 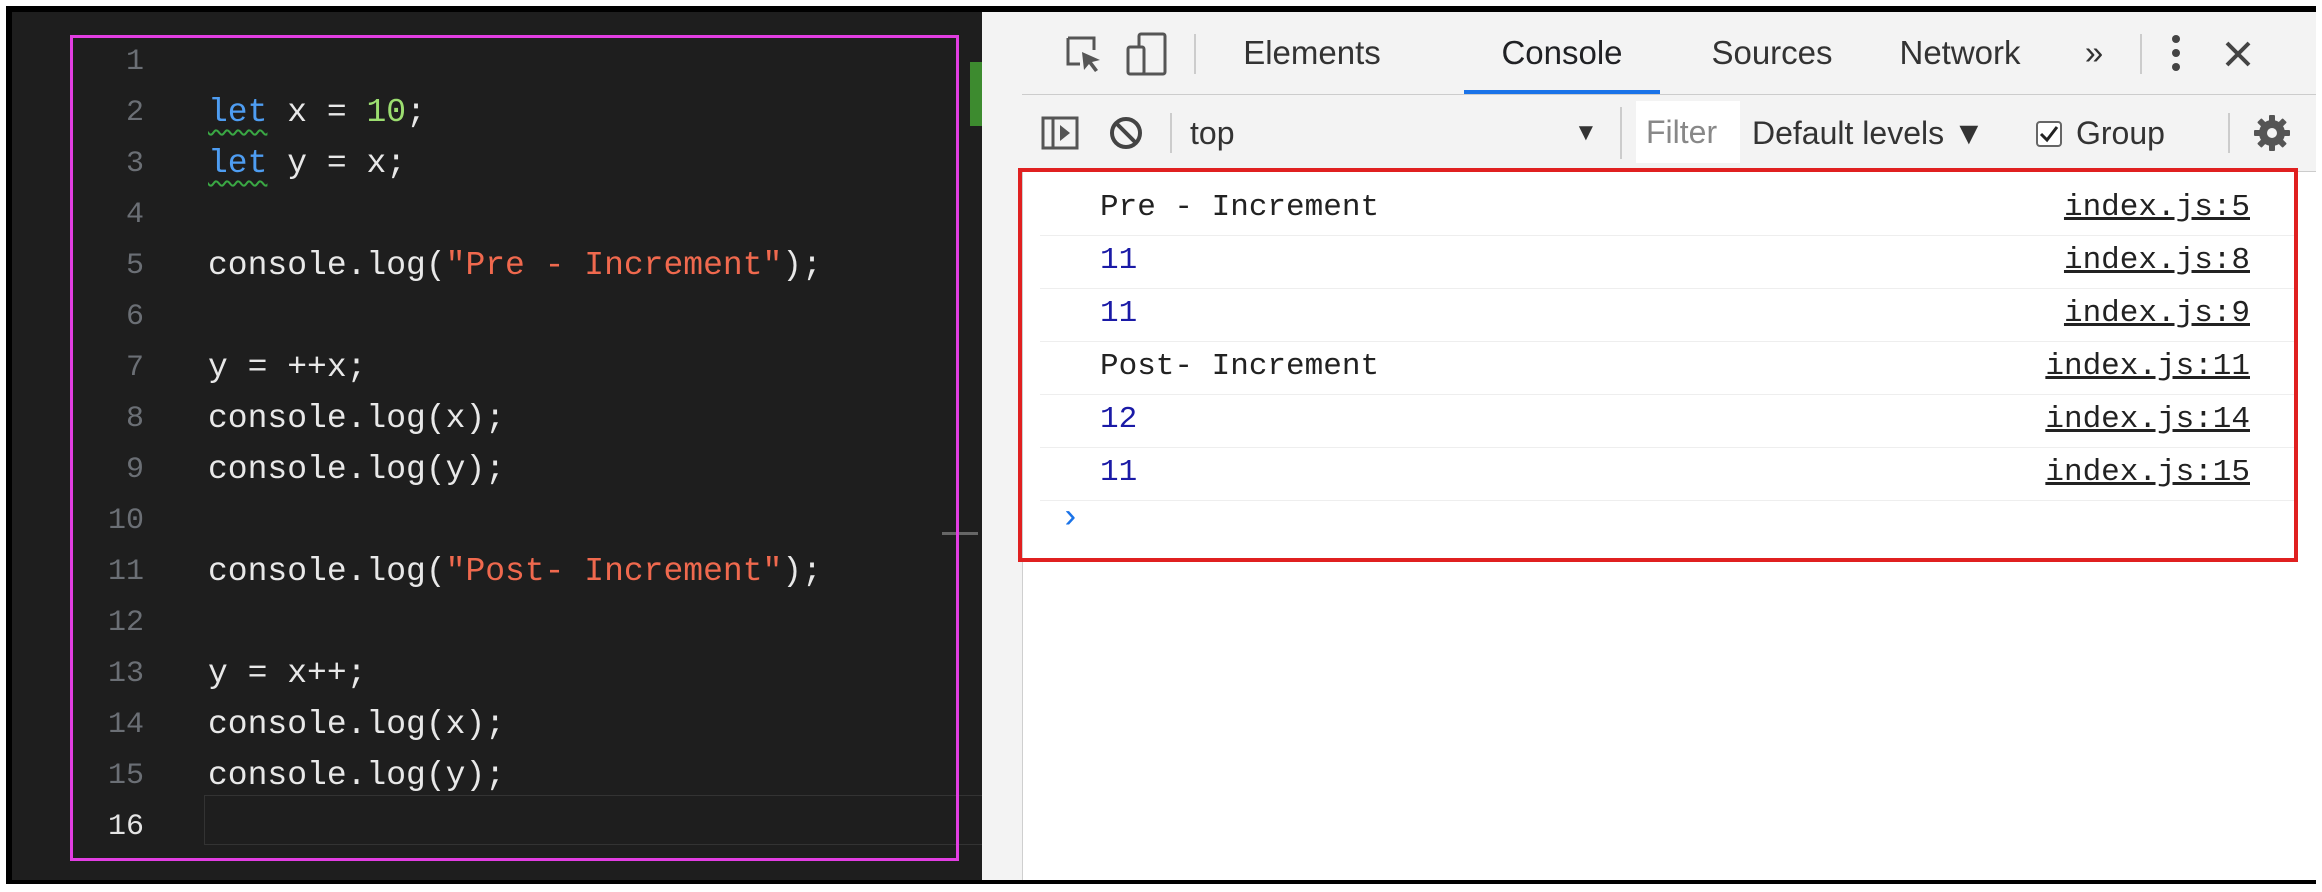 I want to click on active-tab-indicator, so click(x=1562, y=92).